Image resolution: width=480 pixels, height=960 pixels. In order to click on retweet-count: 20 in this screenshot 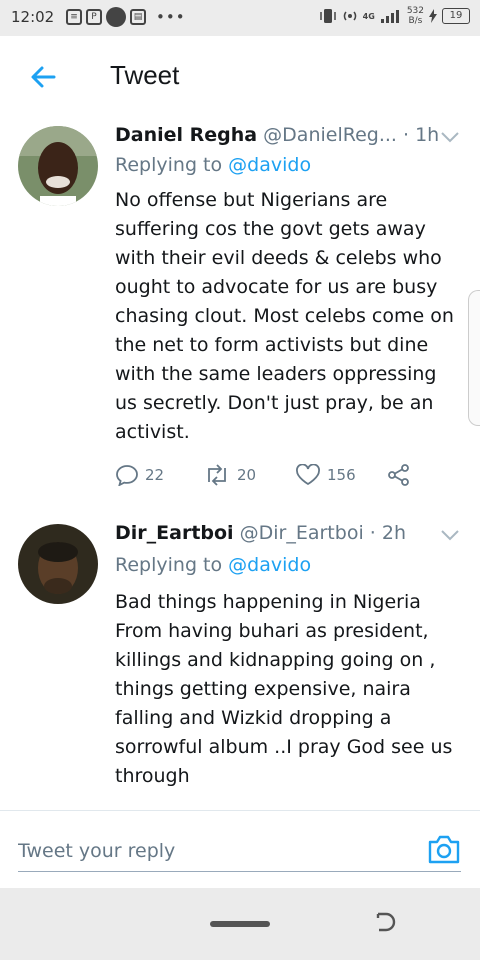, I will do `click(247, 475)`.